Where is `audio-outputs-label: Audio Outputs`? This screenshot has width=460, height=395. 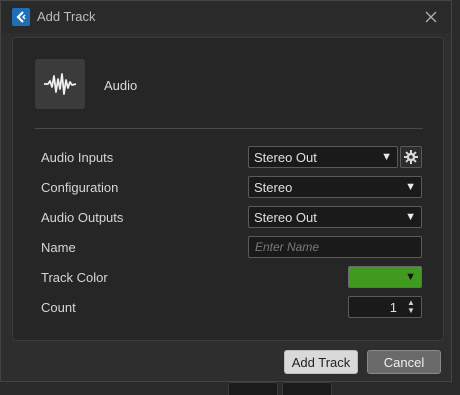
audio-outputs-label: Audio Outputs is located at coordinates (82, 217).